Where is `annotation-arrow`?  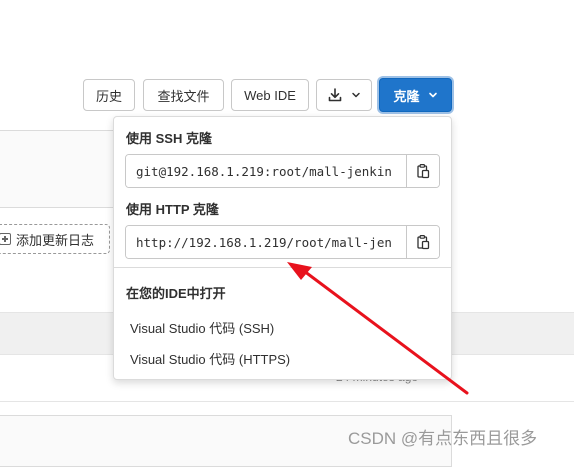 annotation-arrow is located at coordinates (378, 328).